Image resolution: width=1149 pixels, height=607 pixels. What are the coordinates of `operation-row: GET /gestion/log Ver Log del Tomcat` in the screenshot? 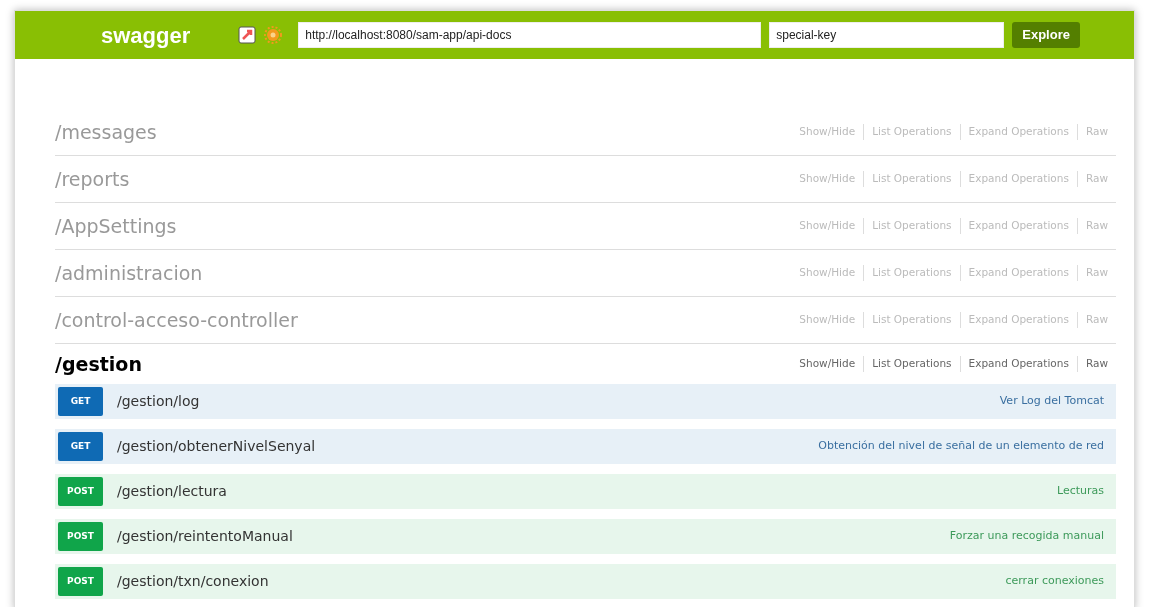 It's located at (585, 401).